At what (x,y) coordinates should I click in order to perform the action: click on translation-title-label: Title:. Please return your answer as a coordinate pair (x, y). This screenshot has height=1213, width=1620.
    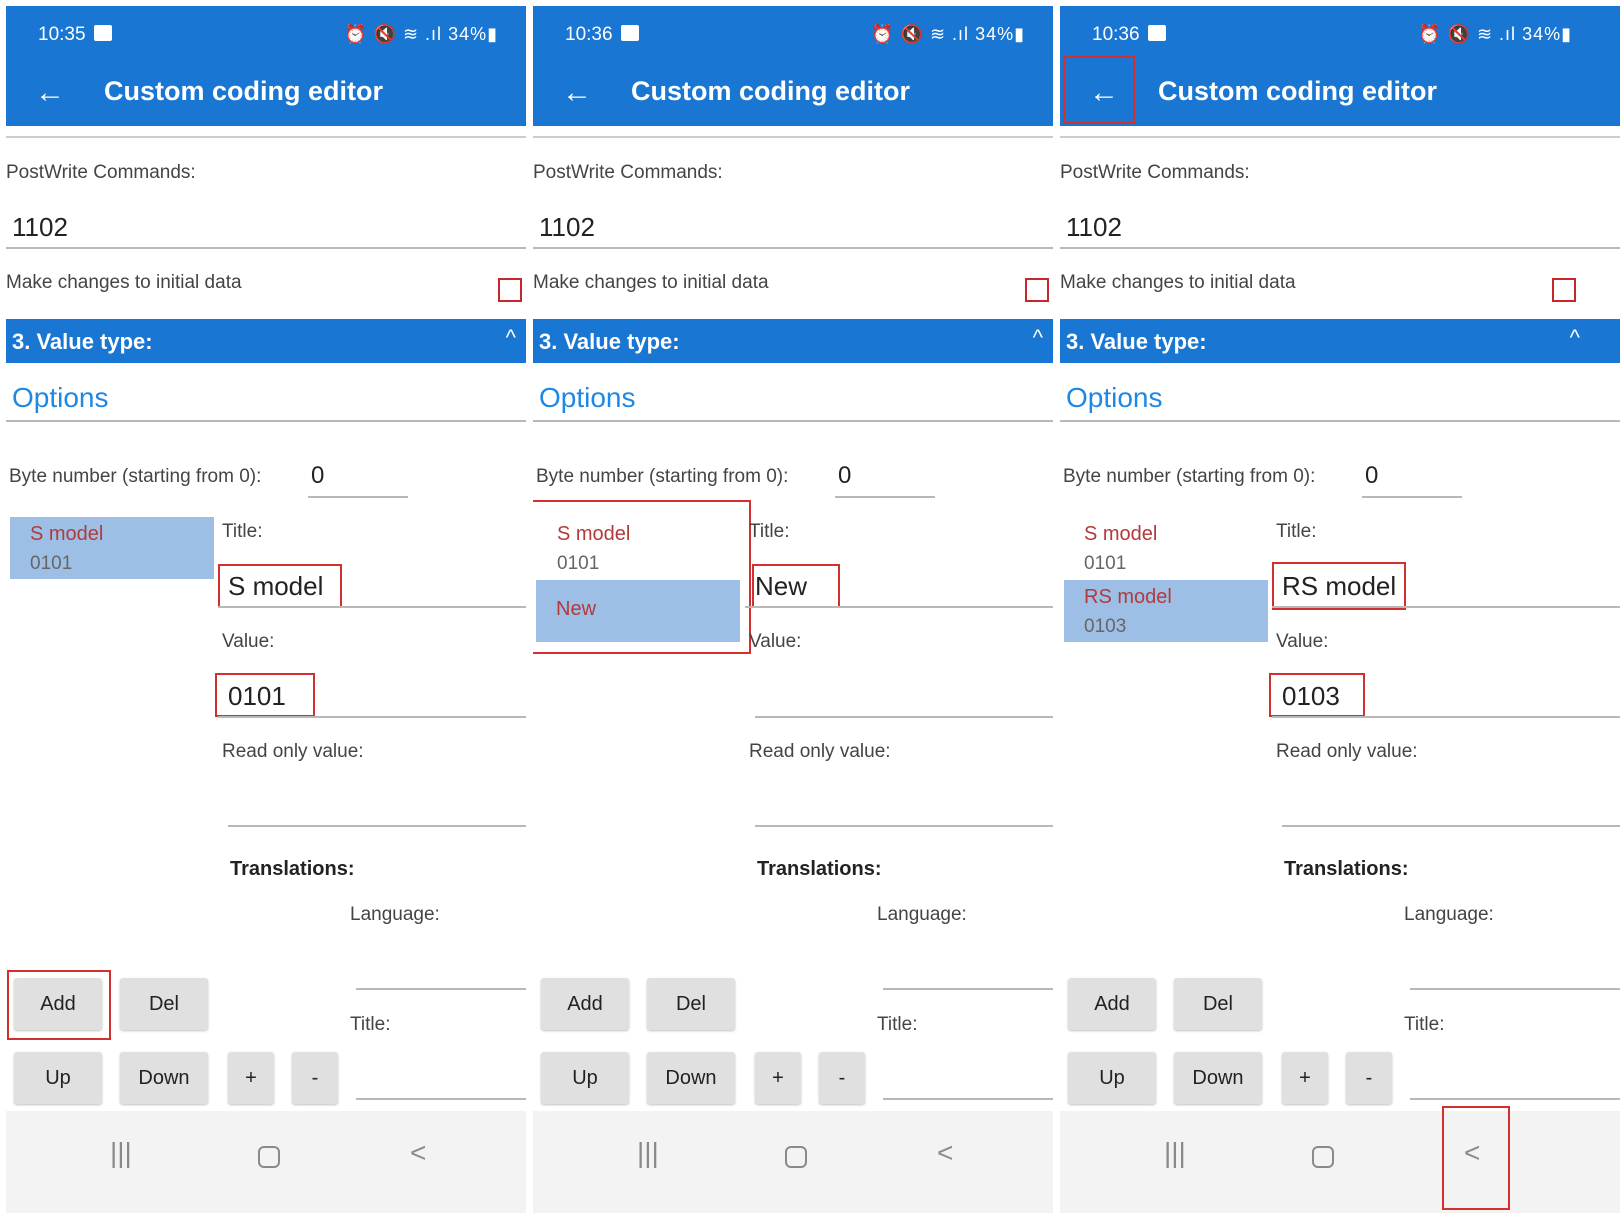
    Looking at the image, I should click on (897, 1024).